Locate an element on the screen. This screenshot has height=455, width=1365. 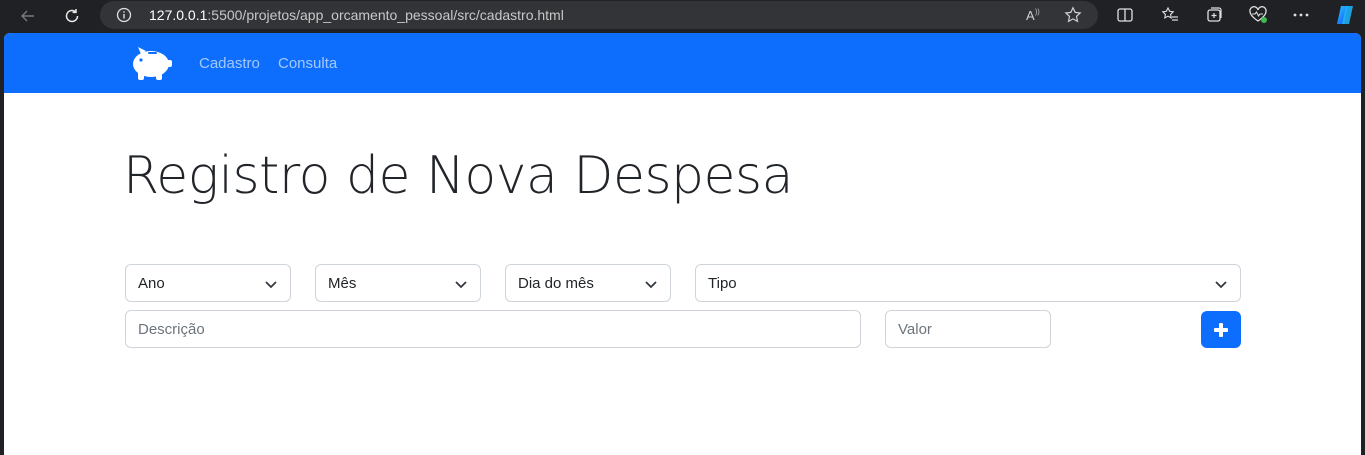
more-options-icon is located at coordinates (1301, 15).